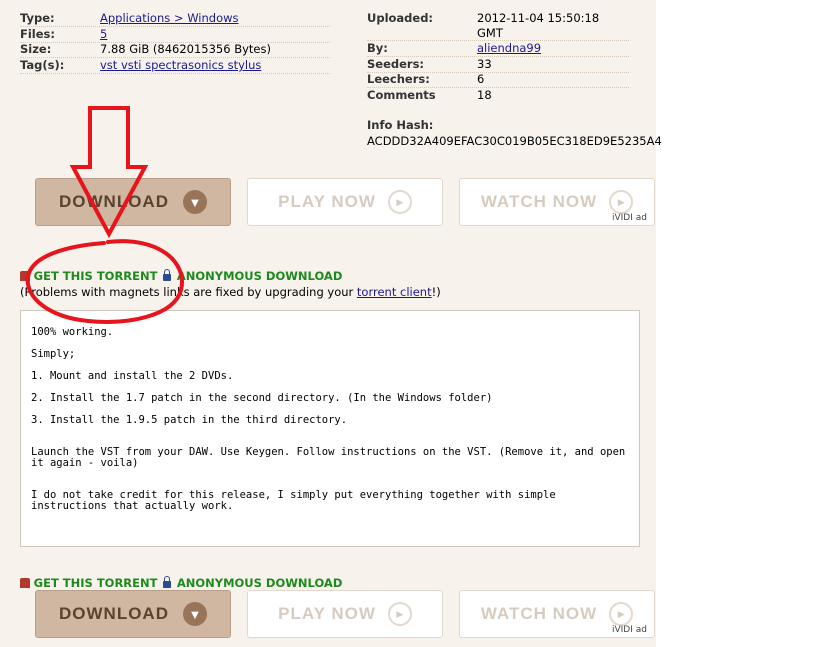 This screenshot has height=647, width=819. I want to click on annotation-overlay, so click(104, 215).